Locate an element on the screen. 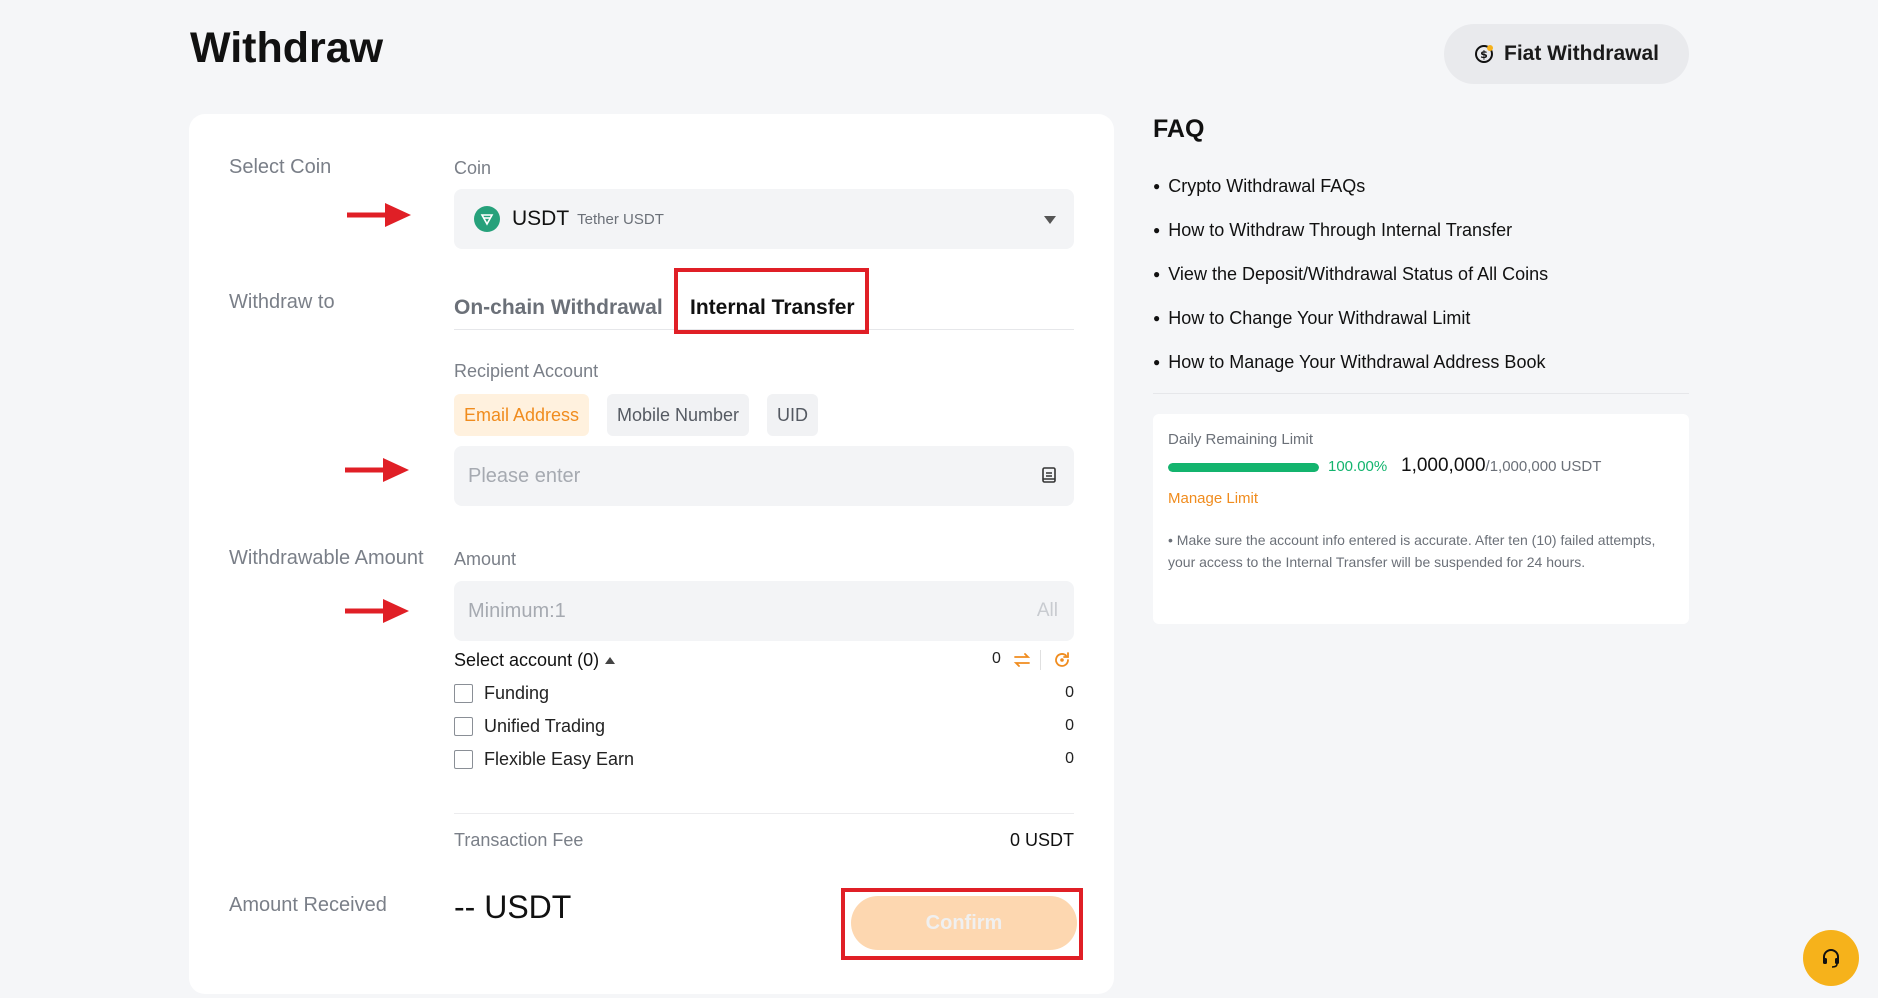 This screenshot has width=1878, height=998. fiat-coin-icon: $ is located at coordinates (1484, 54).